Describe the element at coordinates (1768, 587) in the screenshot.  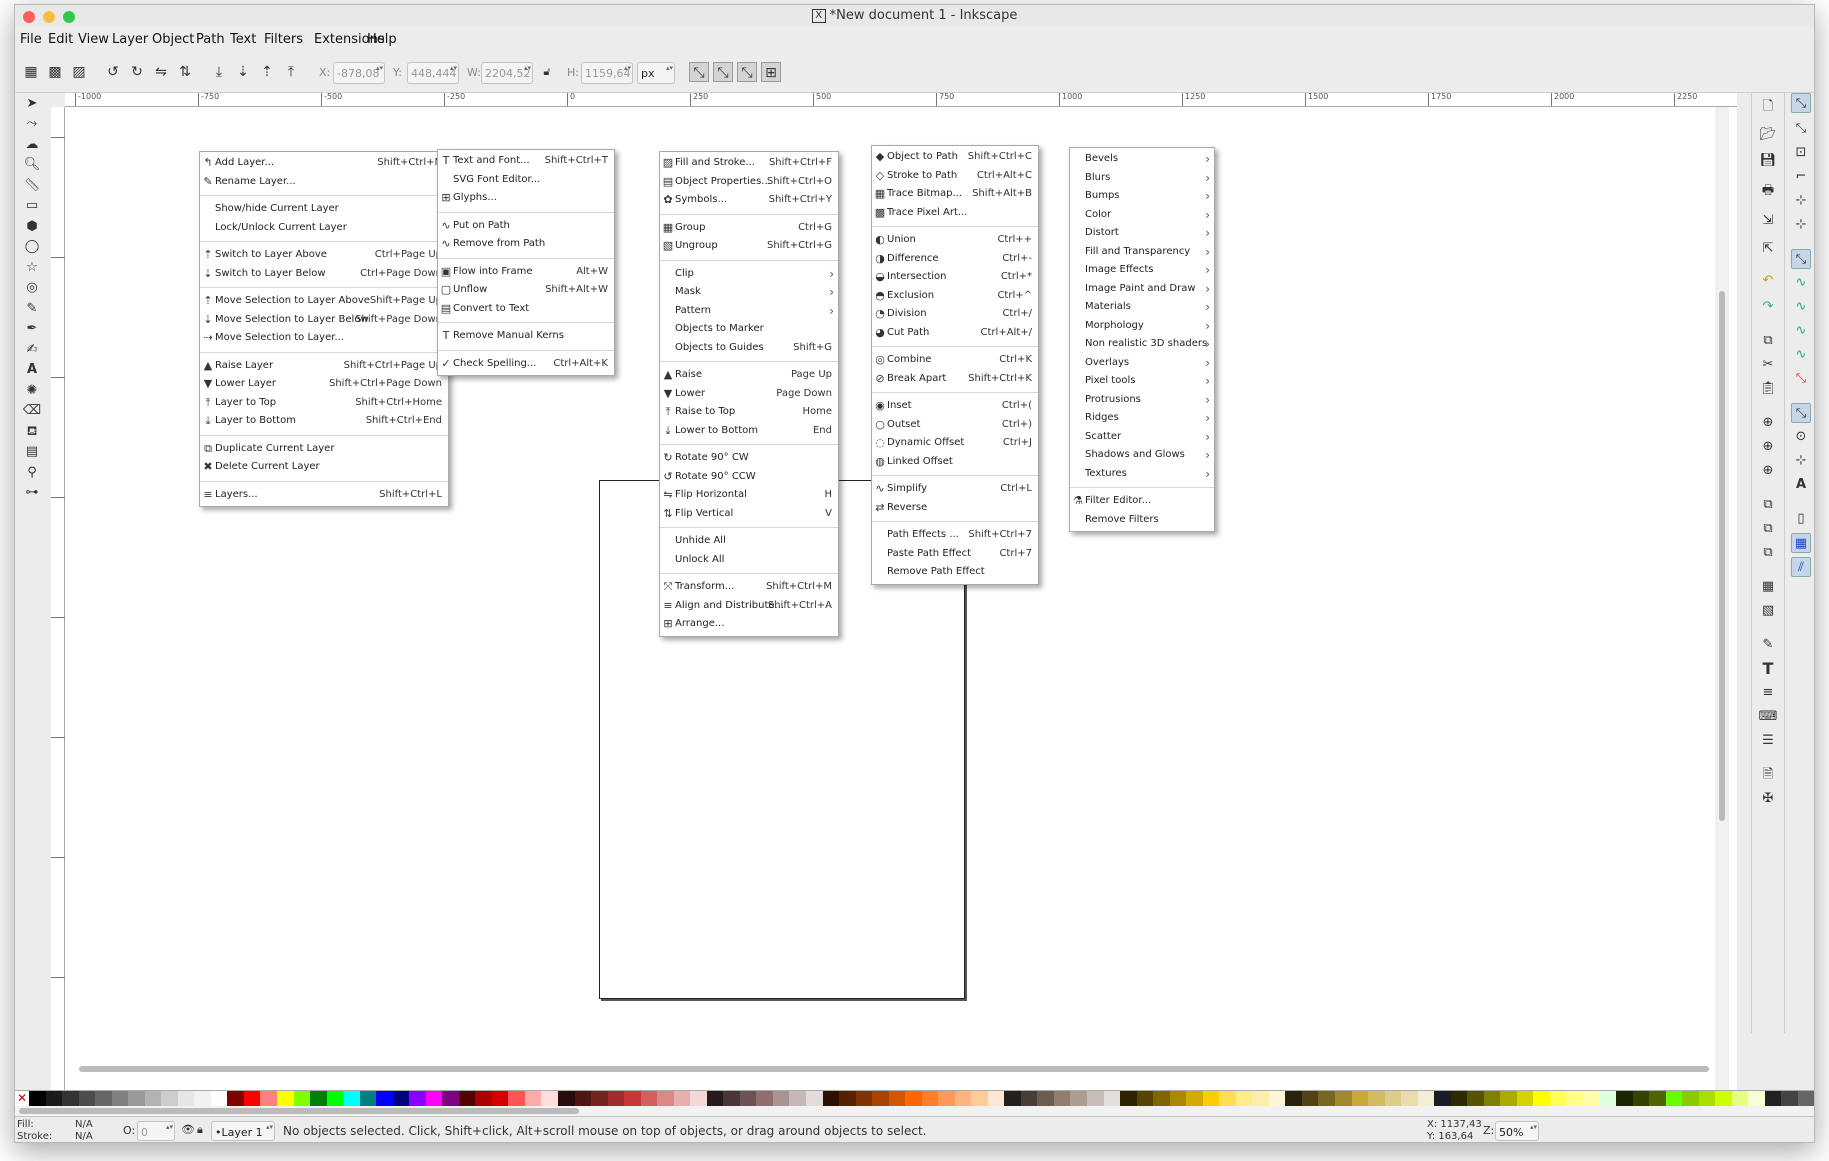
I see `group-icon: ▦` at that location.